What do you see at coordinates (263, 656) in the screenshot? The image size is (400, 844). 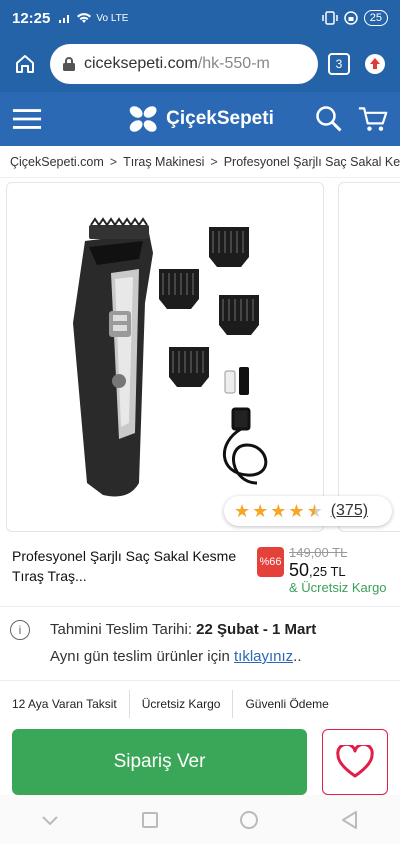 I see `same-day-link: tıklayınız` at bounding box center [263, 656].